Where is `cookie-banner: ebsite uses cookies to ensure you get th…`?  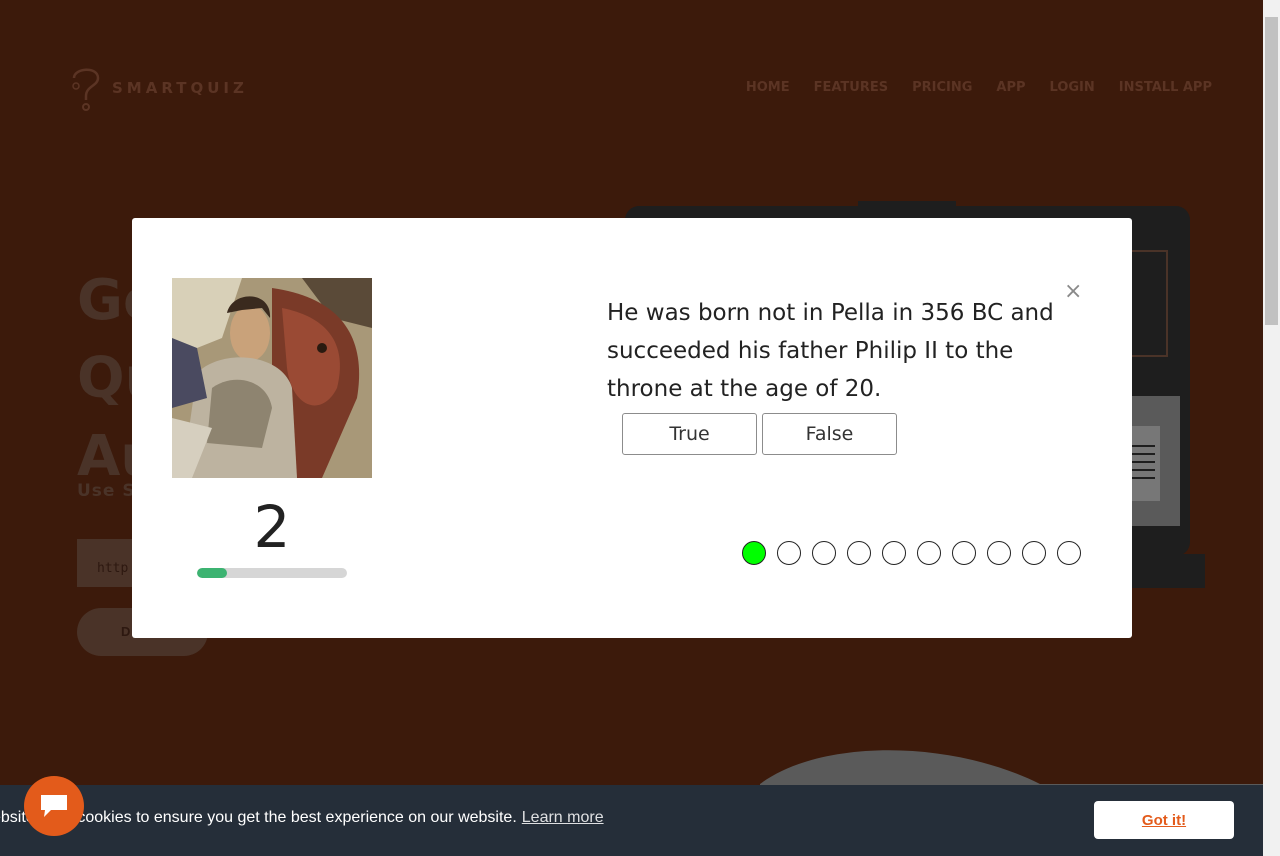
cookie-banner: ebsite uses cookies to ensure you get th… is located at coordinates (631, 820).